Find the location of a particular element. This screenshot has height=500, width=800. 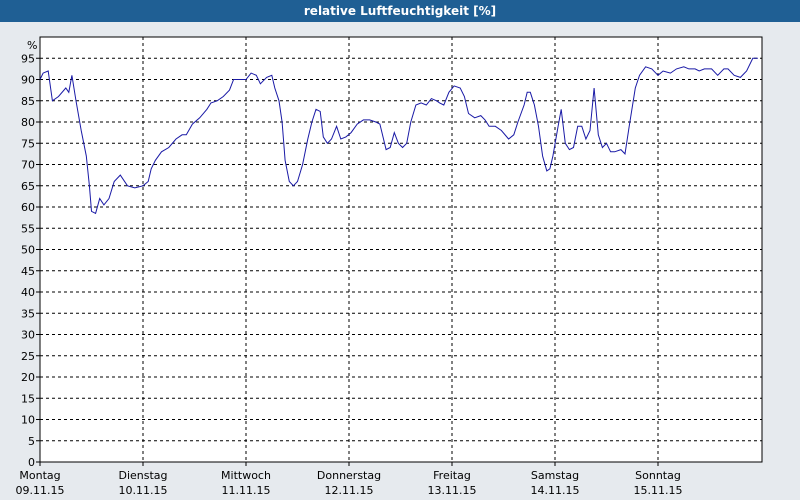

x-tick-day: Donnerstag is located at coordinates (349, 475).